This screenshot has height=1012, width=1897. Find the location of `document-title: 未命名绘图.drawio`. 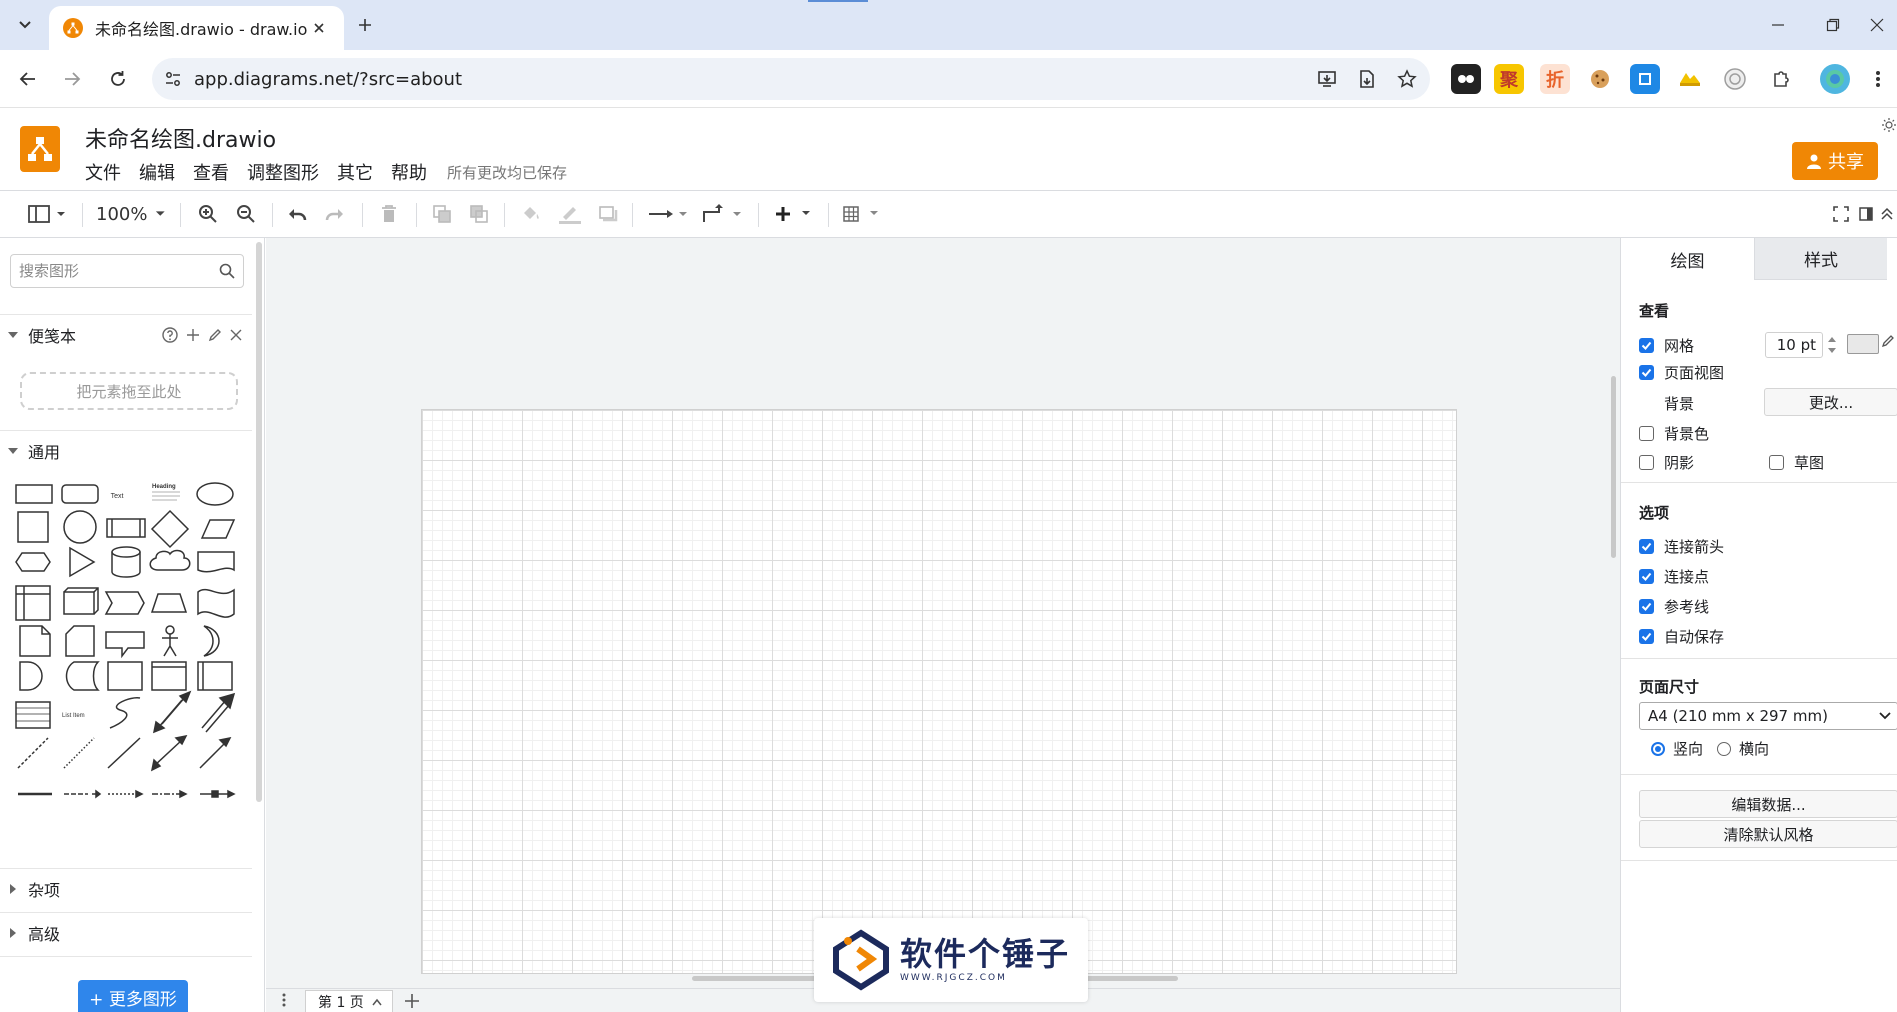

document-title: 未命名绘图.drawio is located at coordinates (180, 138).